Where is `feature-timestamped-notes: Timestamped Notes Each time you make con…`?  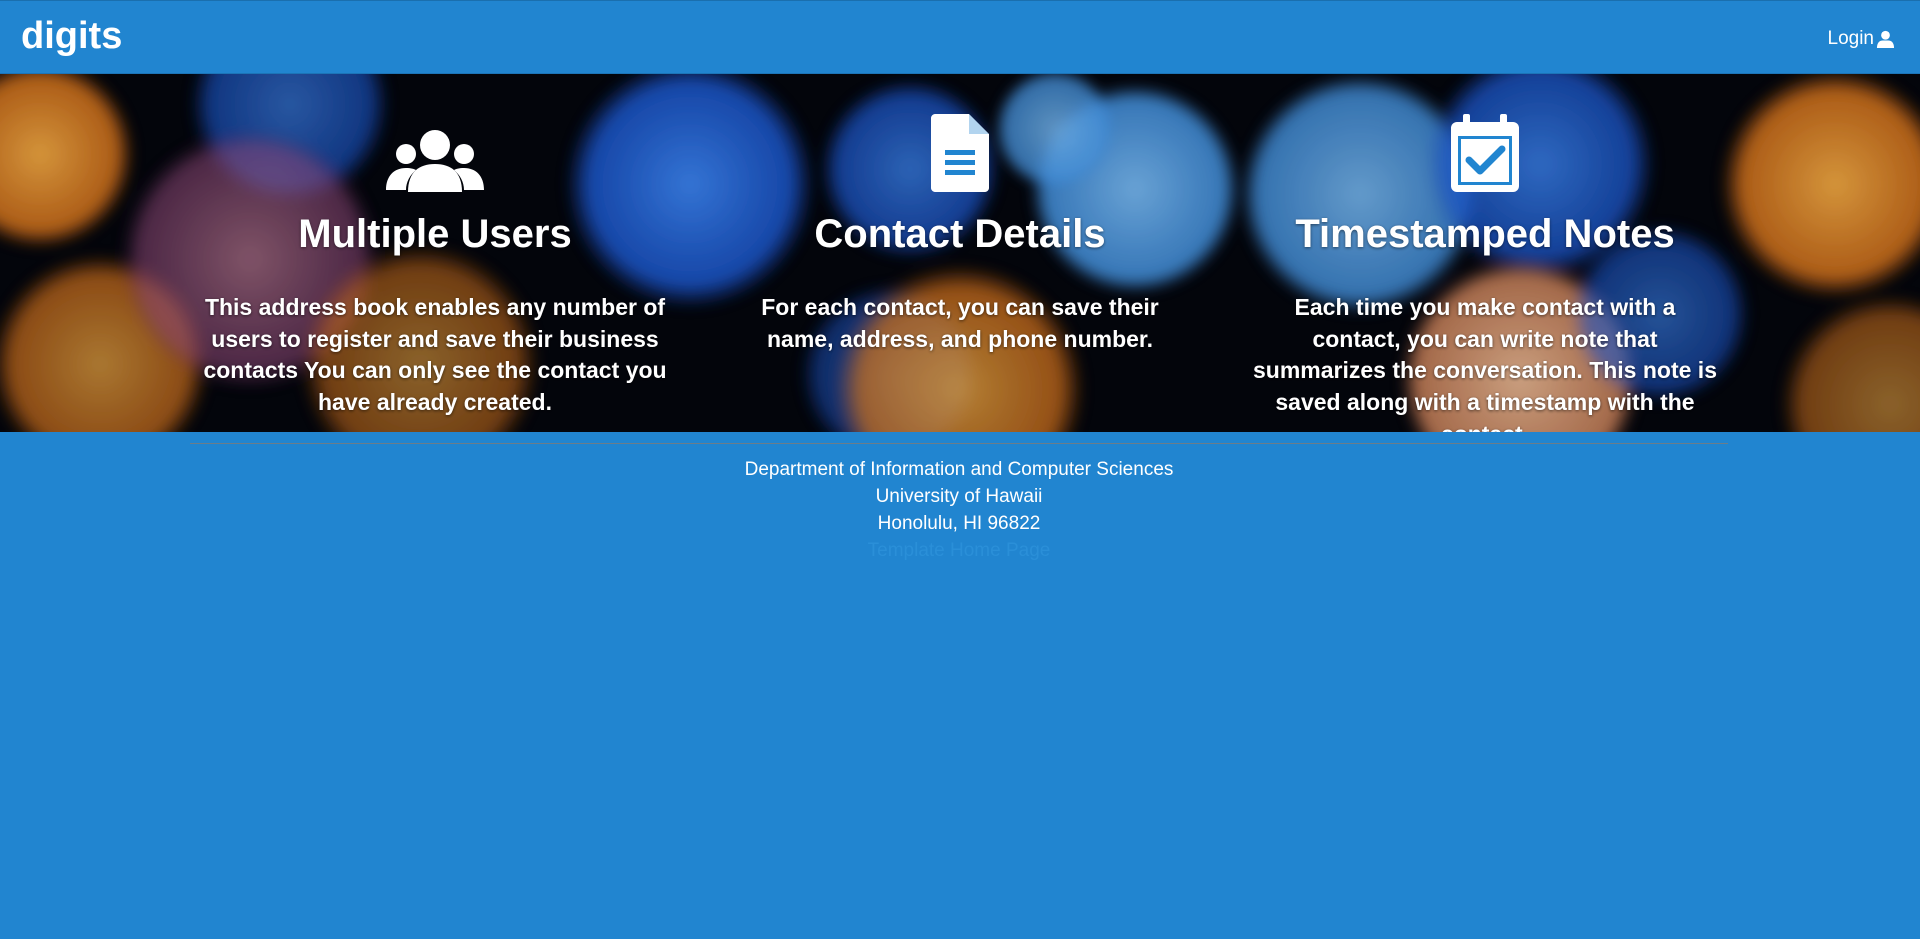 feature-timestamped-notes: Timestamped Notes Each time you make con… is located at coordinates (1485, 253).